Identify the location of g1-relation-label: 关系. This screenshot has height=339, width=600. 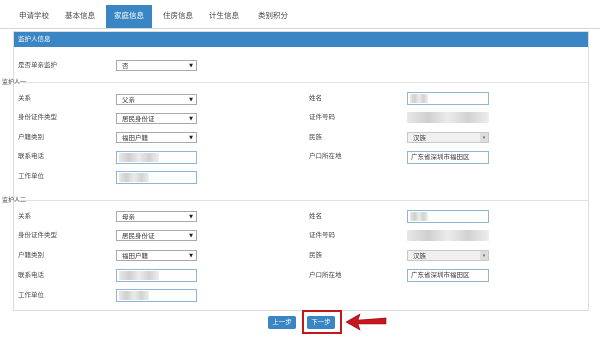
(24, 98).